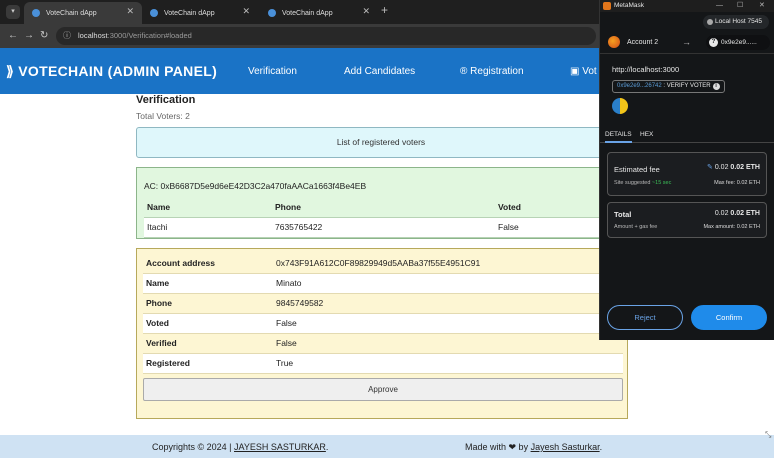 The image size is (774, 458). What do you see at coordinates (200, 13) in the screenshot?
I see `browser-tab-2: VoteChain dApp ✕` at bounding box center [200, 13].